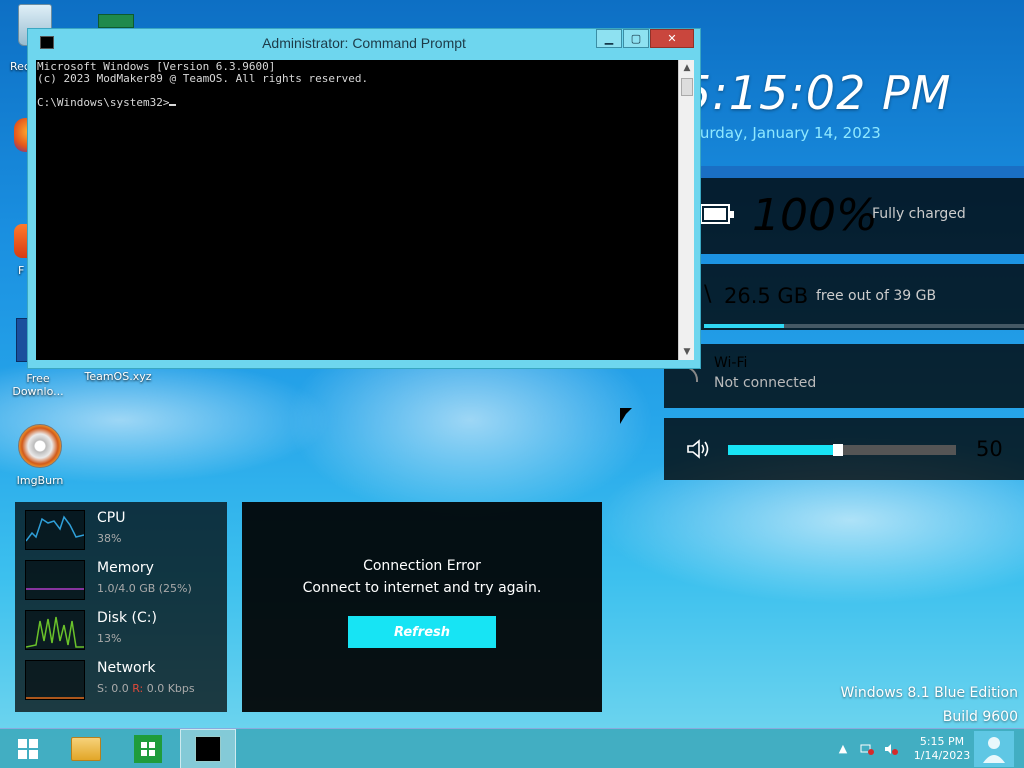 The width and height of the screenshot is (1024, 768). Describe the element at coordinates (55, 530) in the screenshot. I see `cpu-graph` at that location.